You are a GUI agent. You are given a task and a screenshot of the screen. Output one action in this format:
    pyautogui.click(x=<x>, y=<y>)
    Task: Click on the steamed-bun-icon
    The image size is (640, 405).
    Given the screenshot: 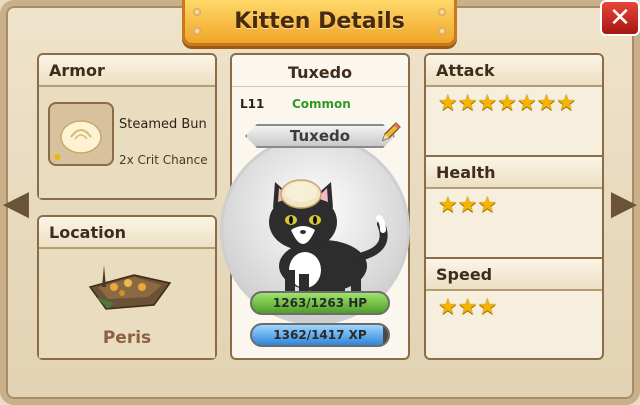 What is the action you would take?
    pyautogui.click(x=81, y=137)
    